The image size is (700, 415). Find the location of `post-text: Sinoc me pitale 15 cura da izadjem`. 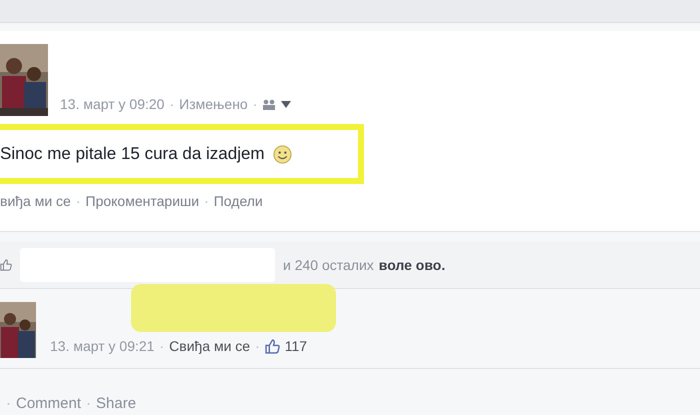

post-text: Sinoc me pitale 15 cura da izadjem is located at coordinates (132, 154).